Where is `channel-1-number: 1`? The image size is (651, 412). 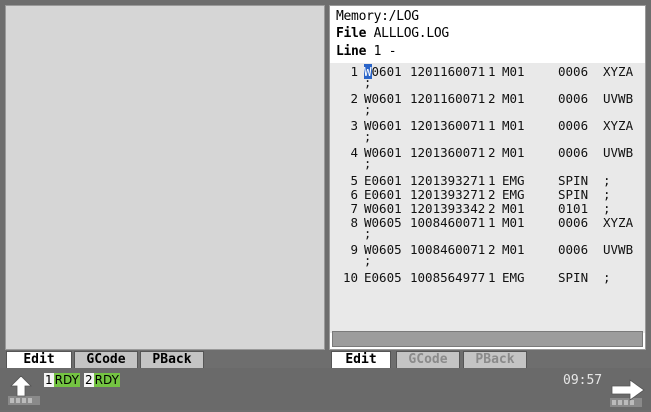 channel-1-number: 1 is located at coordinates (49, 380).